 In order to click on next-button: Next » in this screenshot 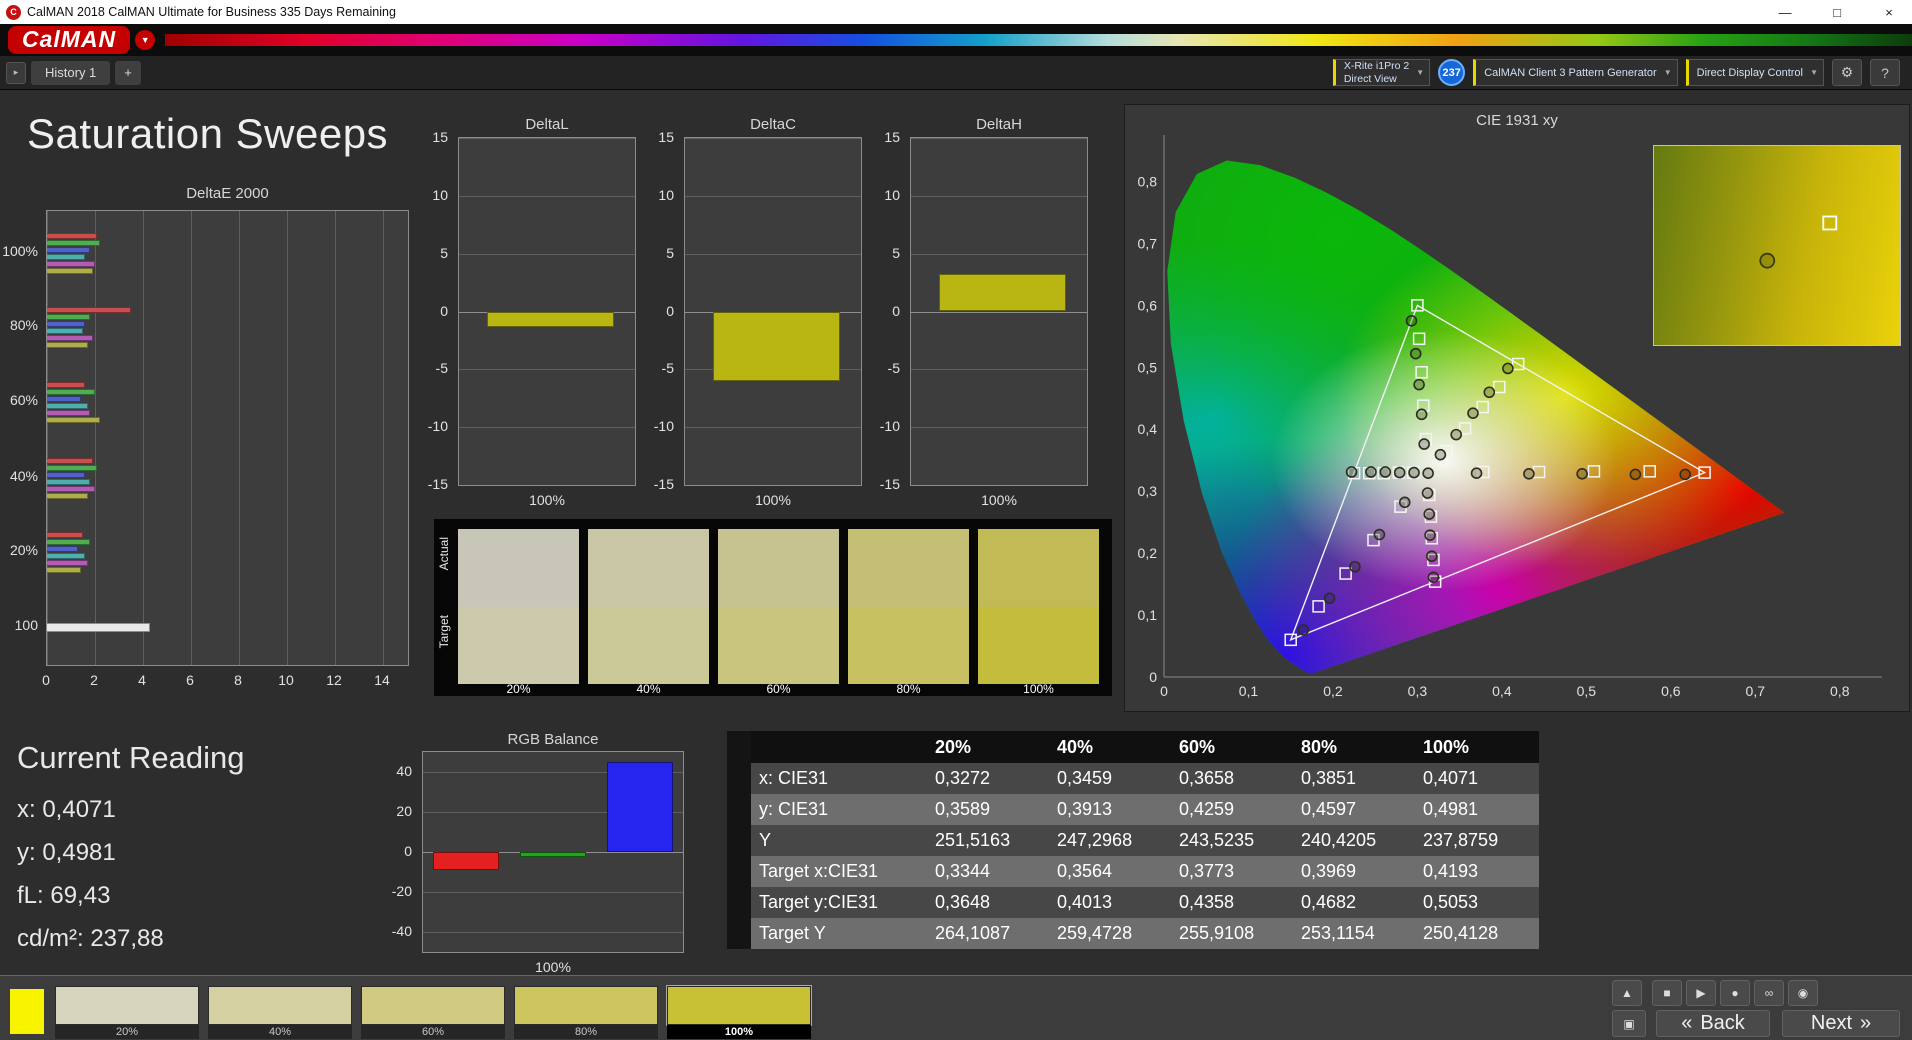, I will do `click(1841, 1023)`.